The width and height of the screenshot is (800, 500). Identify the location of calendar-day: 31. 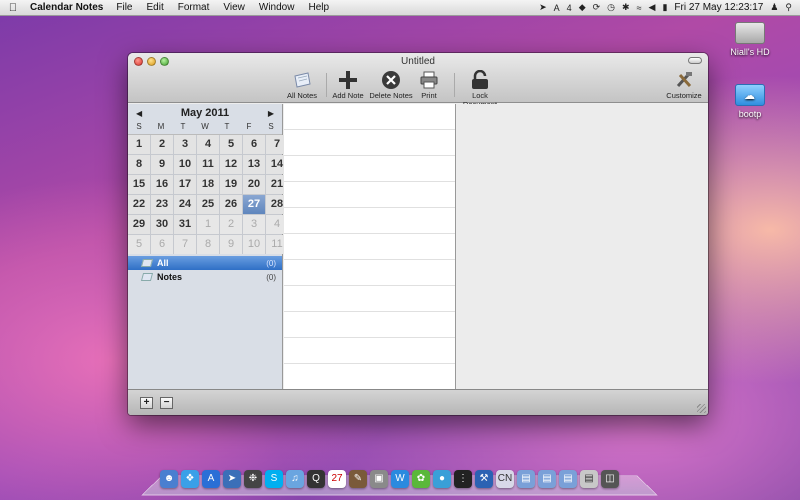
(185, 224).